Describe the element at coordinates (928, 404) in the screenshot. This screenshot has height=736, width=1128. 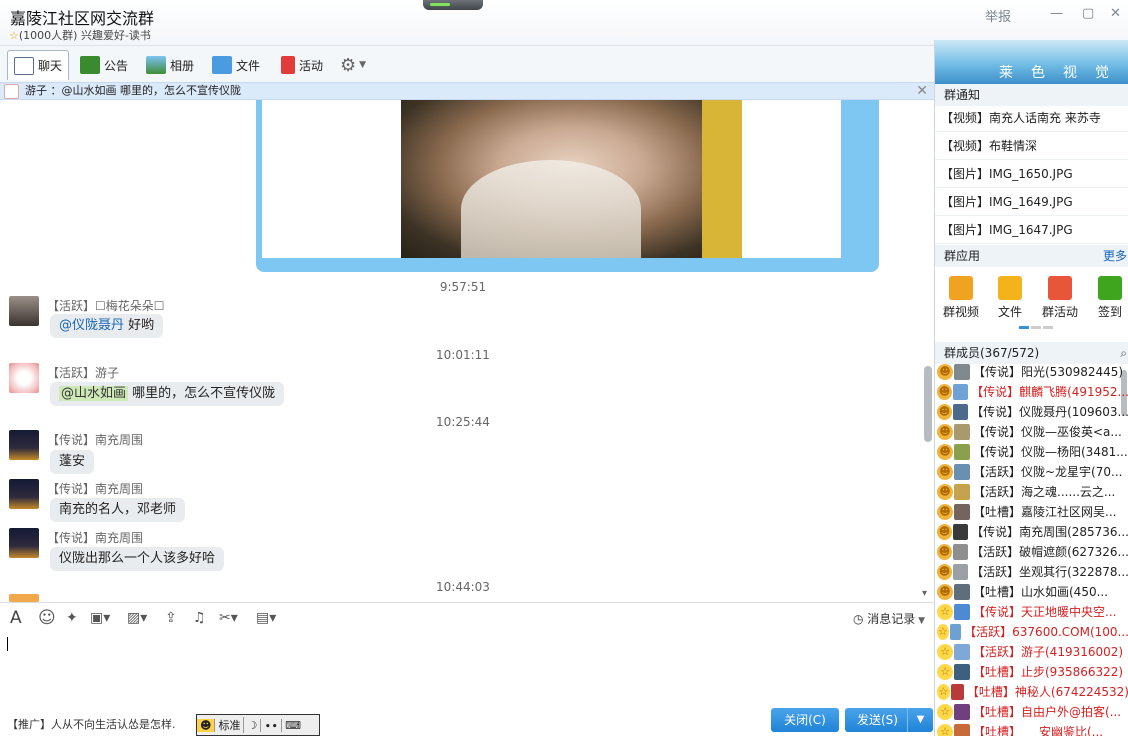
I see `chat-scrollbar-thumb` at that location.